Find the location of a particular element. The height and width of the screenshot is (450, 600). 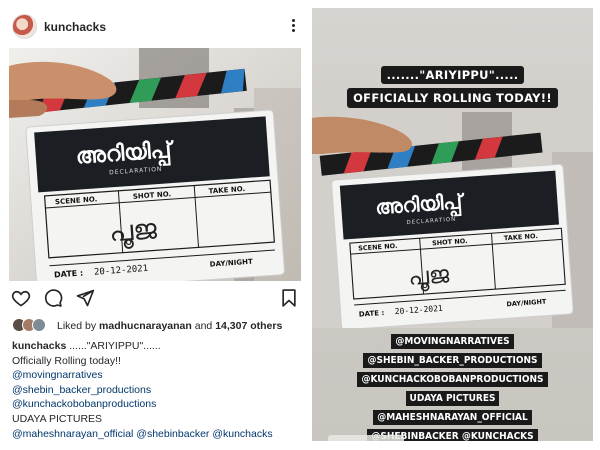

post-header: kunchacks is located at coordinates (154, 27).